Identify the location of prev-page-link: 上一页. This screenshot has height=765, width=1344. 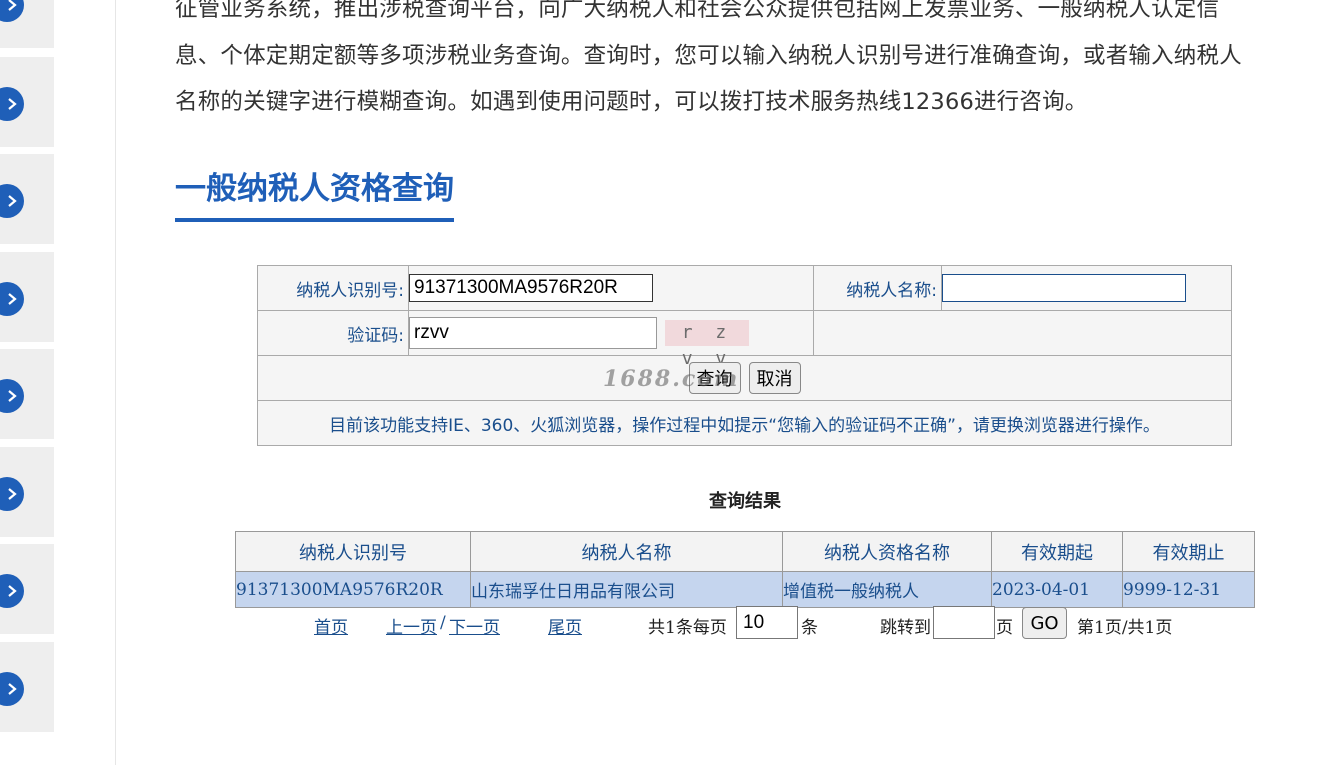
(411, 625).